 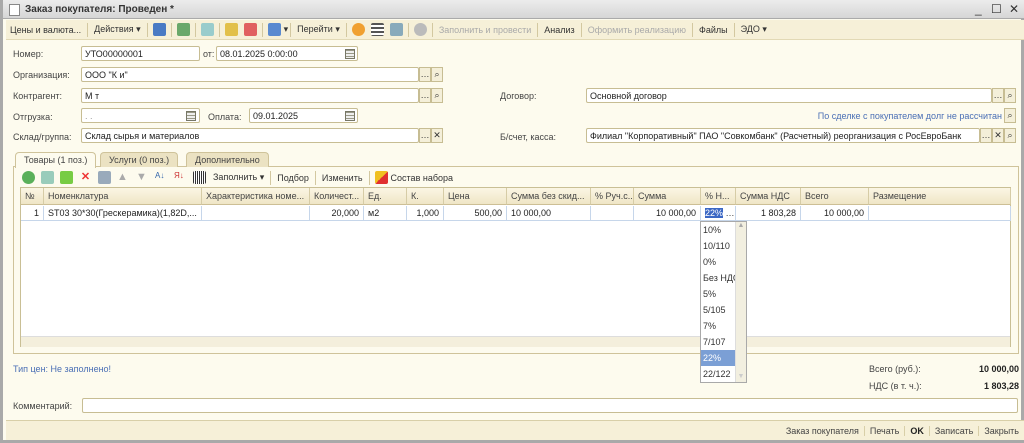 I want to click on checklist-icon, so click(x=396, y=29).